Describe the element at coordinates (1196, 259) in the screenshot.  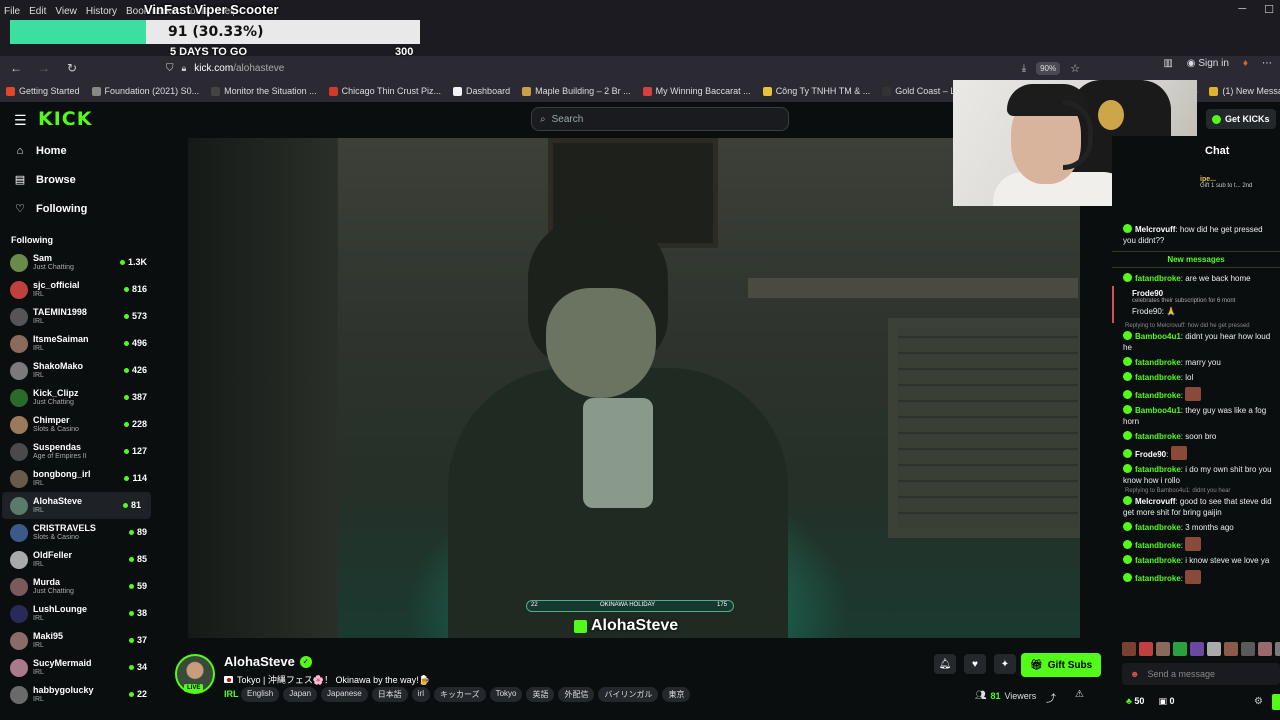
I see `new-messages-divider: New messages` at that location.